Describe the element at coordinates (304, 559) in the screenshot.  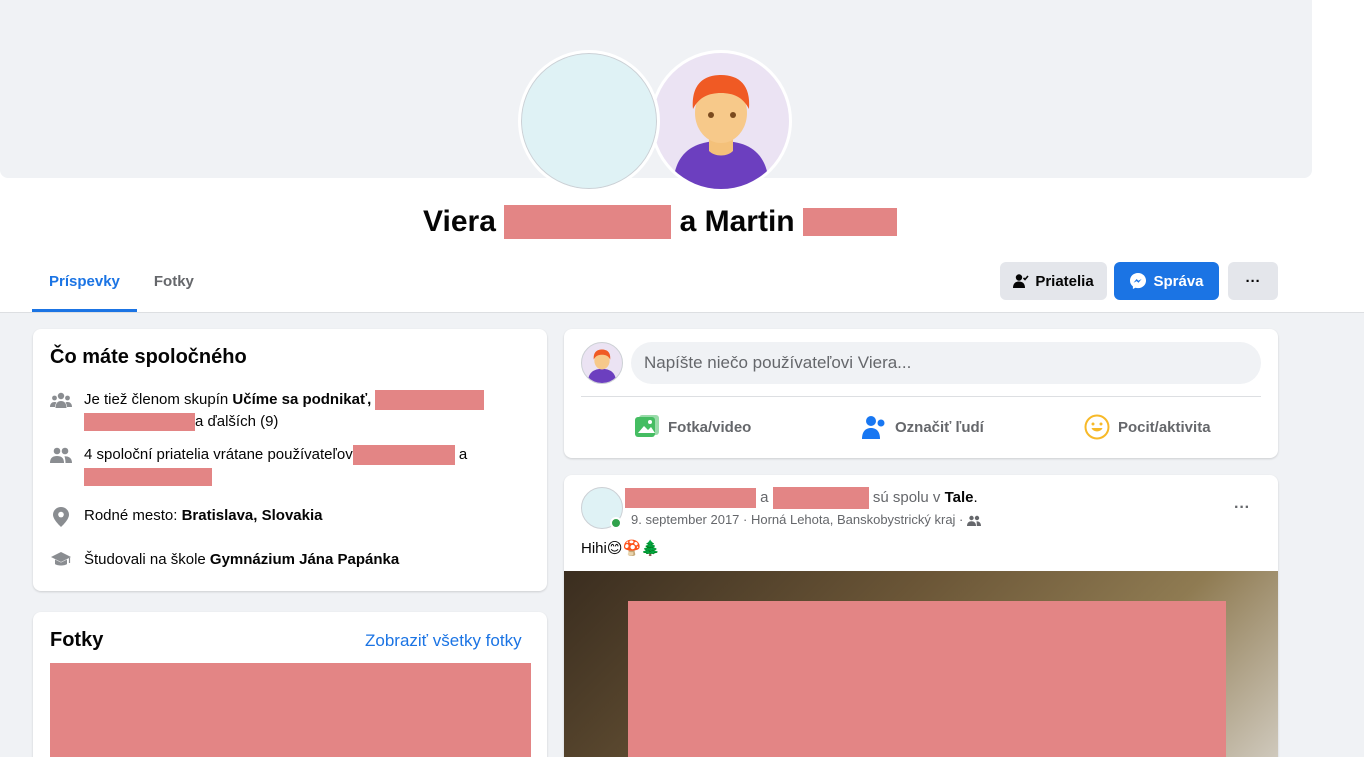
I see `school-link: Gymnázium Jána Papánka` at that location.